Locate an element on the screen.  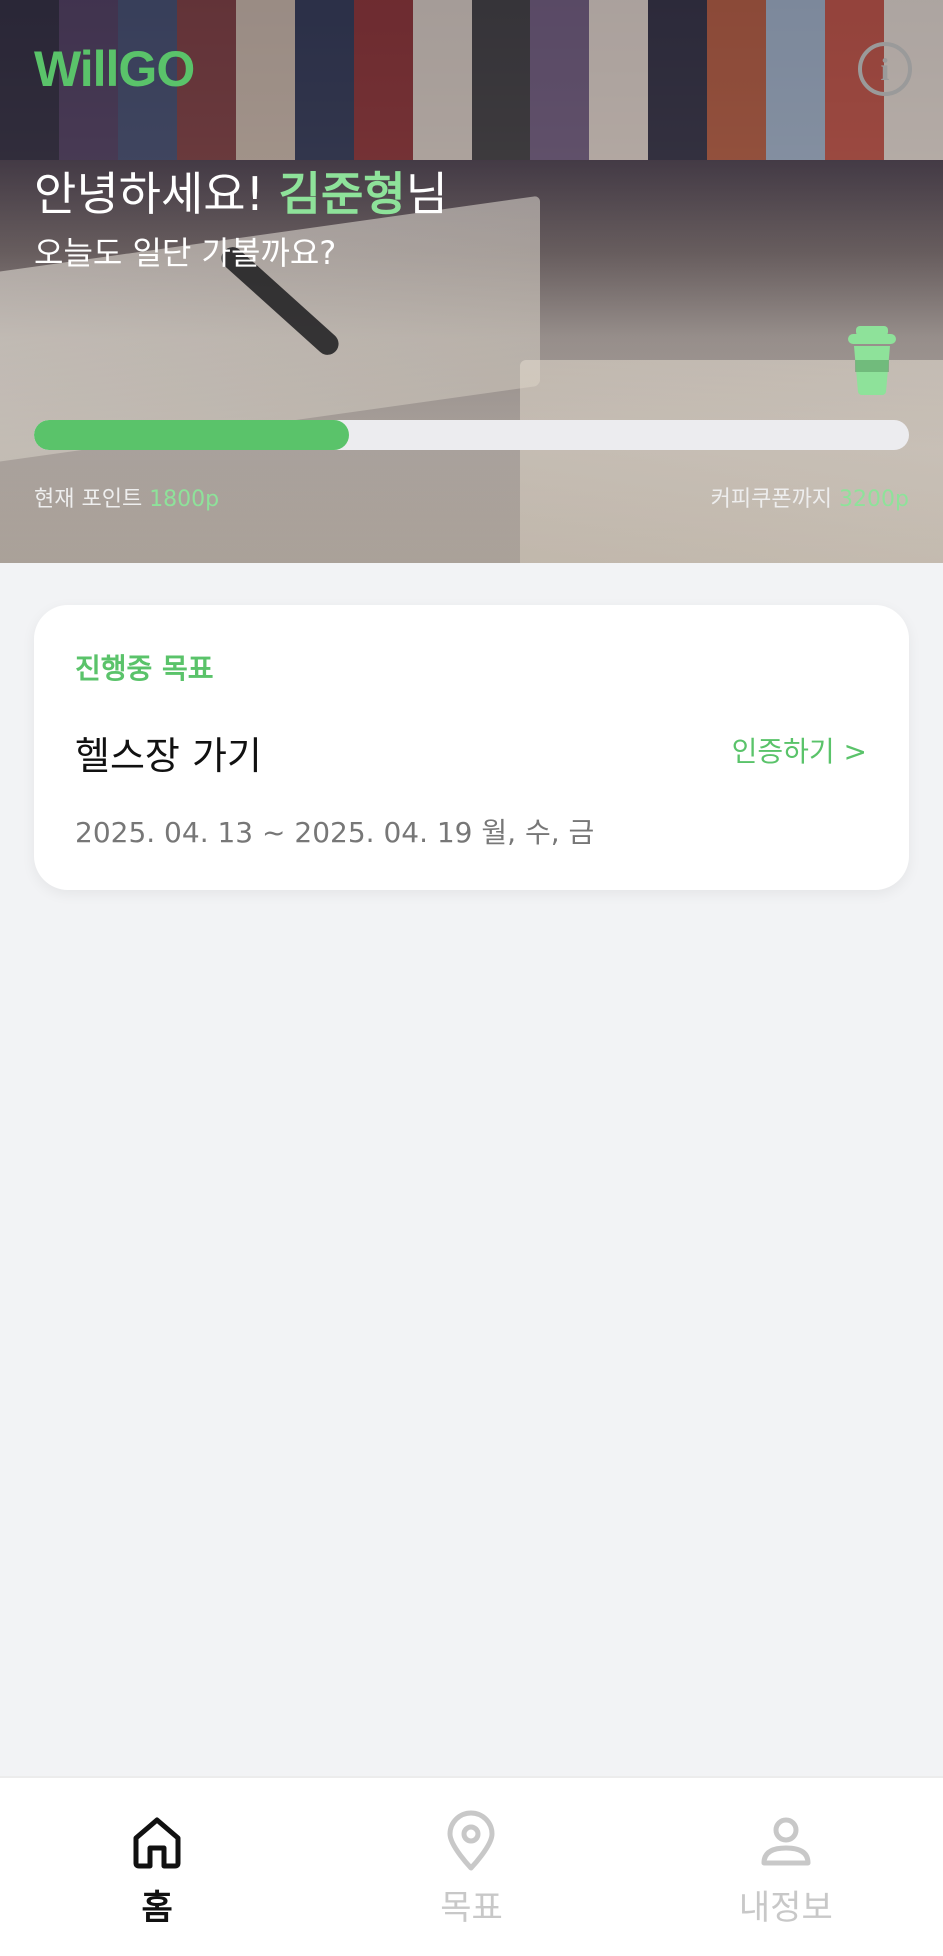
nav-item-home: 홈 is located at coordinates (157, 1867).